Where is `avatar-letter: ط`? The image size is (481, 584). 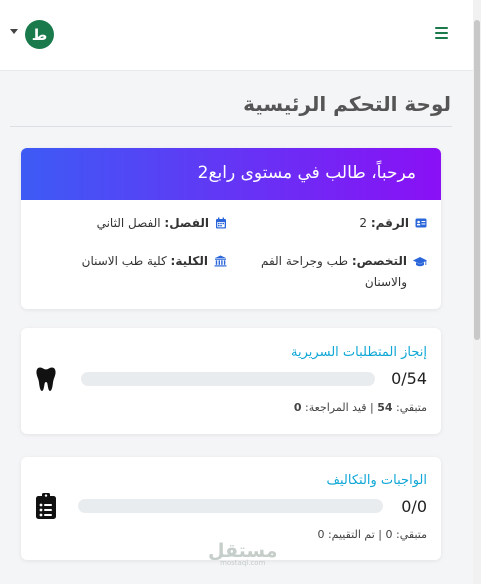
avatar-letter: ط is located at coordinates (39, 34).